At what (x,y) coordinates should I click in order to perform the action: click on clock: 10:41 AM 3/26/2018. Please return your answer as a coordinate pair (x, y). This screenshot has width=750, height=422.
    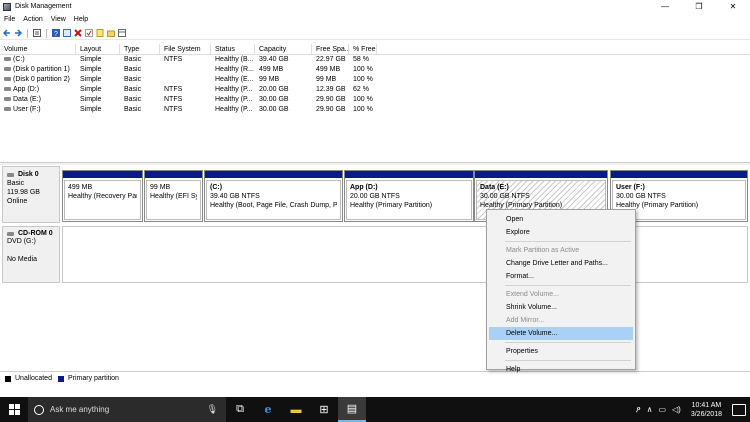
    Looking at the image, I should click on (706, 410).